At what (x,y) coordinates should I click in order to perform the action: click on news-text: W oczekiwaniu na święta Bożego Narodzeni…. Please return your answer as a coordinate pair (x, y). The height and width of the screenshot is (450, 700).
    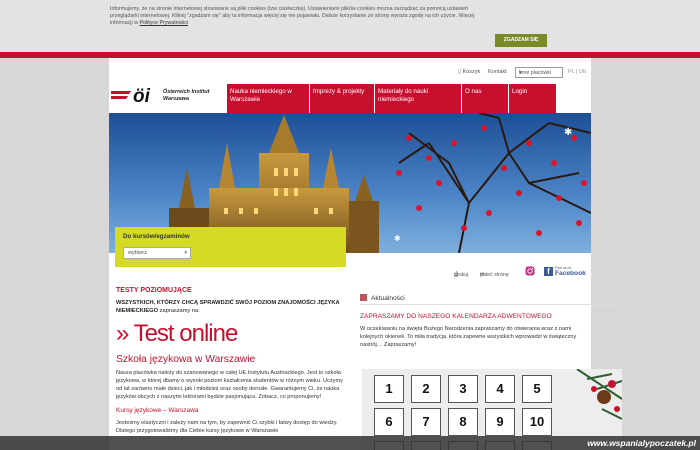
    Looking at the image, I should click on (468, 337).